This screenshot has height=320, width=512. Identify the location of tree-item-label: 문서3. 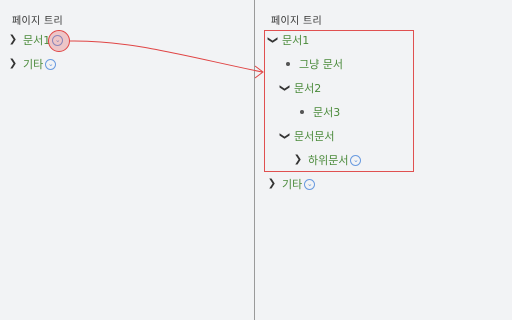
(326, 112).